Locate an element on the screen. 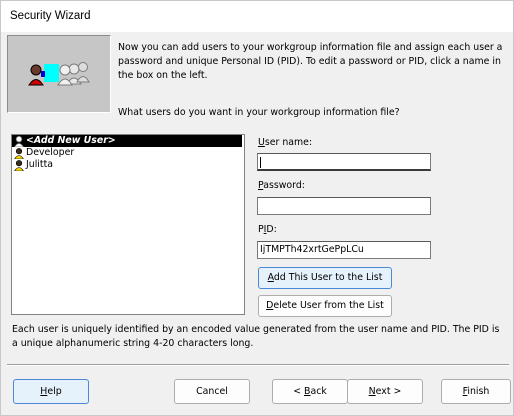  window-title: Security Wizard is located at coordinates (50, 16).